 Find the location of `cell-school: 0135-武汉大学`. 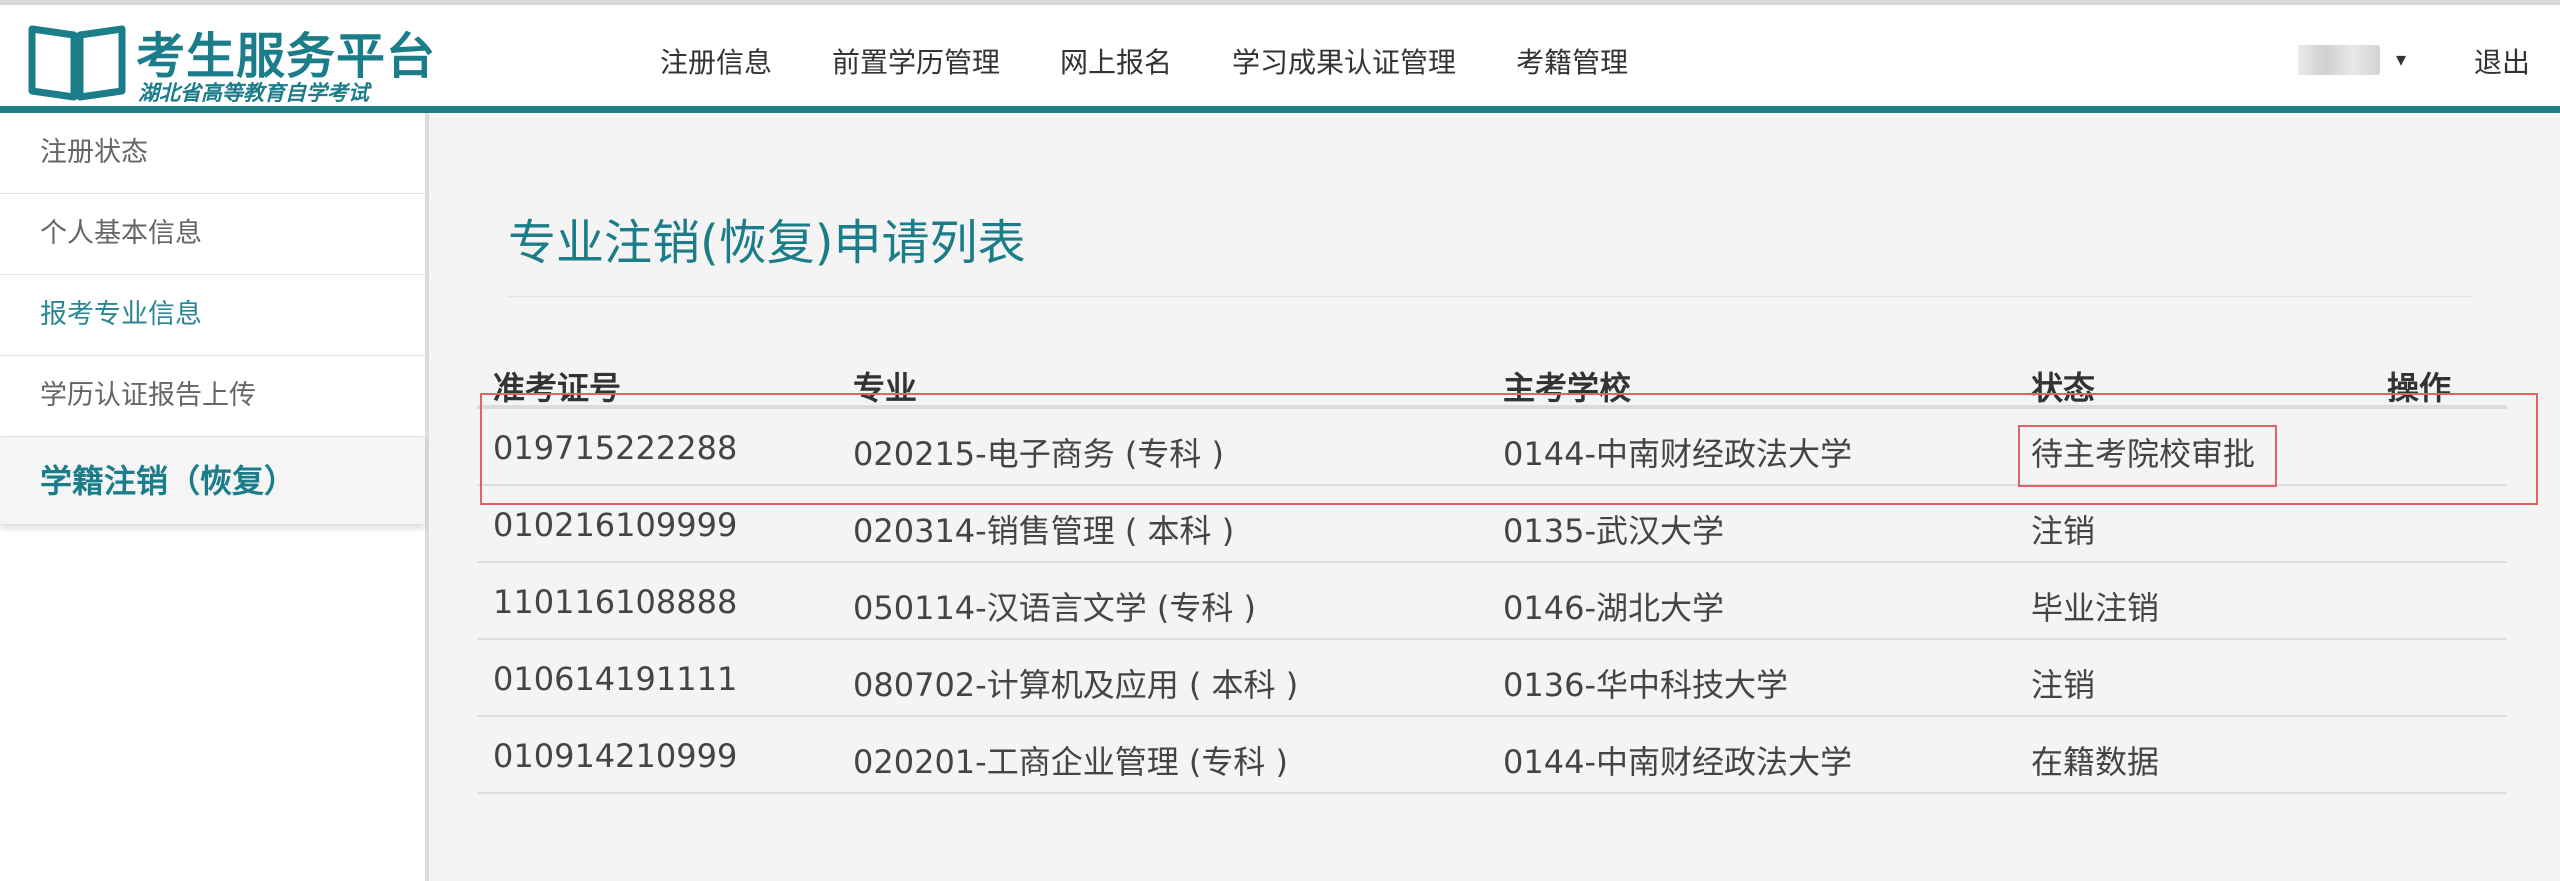

cell-school: 0135-武汉大学 is located at coordinates (1613, 531).